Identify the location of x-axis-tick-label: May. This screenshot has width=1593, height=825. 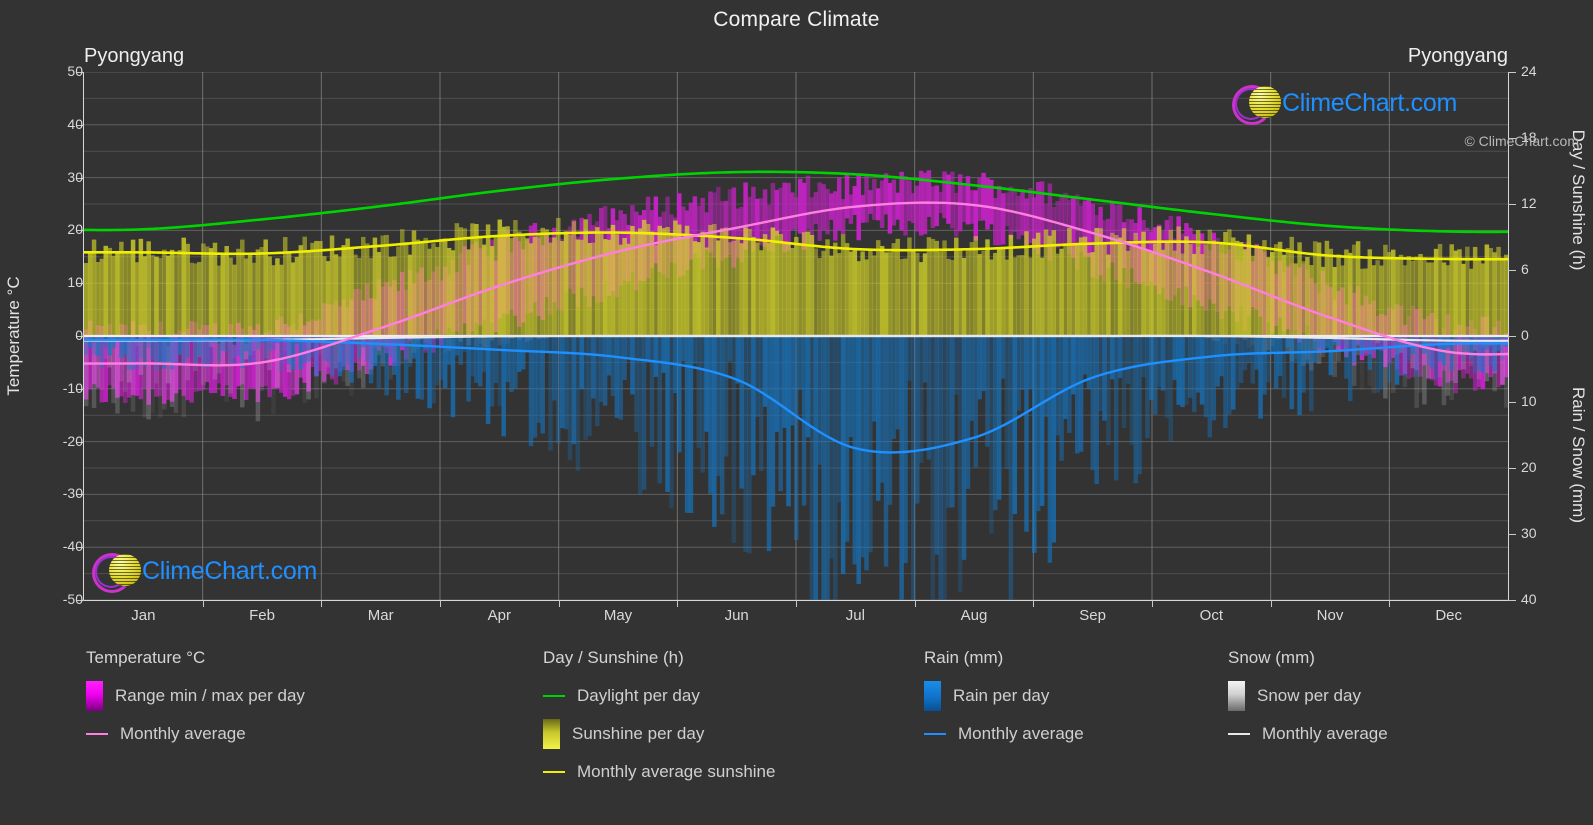
(618, 615).